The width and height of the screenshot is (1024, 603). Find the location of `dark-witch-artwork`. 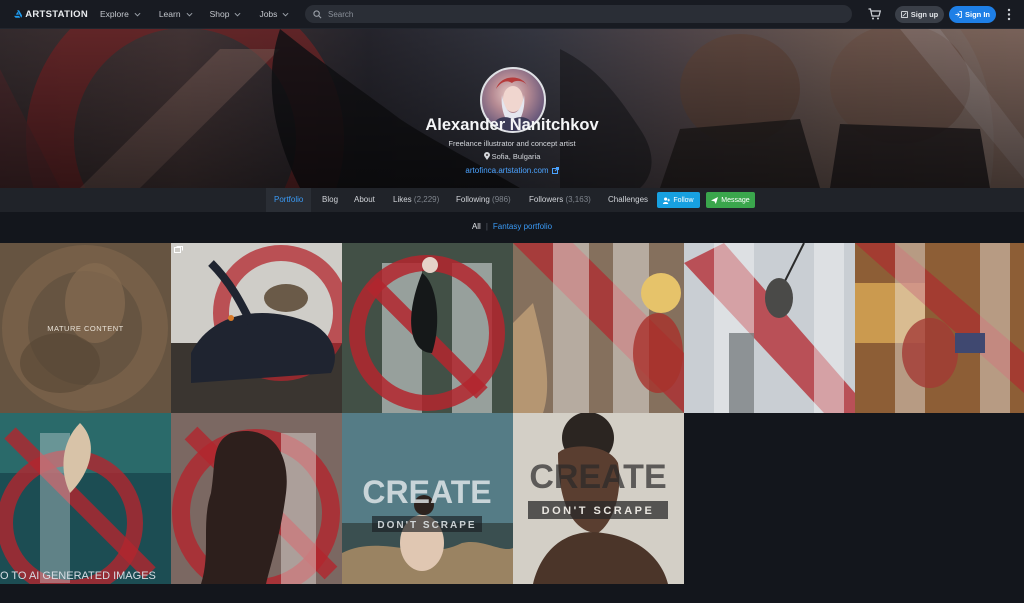

dark-witch-artwork is located at coordinates (427, 328).